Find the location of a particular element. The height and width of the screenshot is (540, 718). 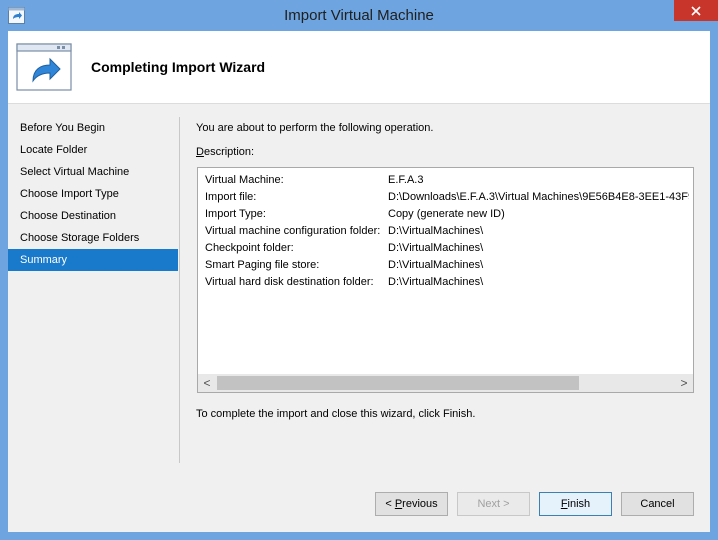

horizontal-scrollbar: < > is located at coordinates (445, 383).